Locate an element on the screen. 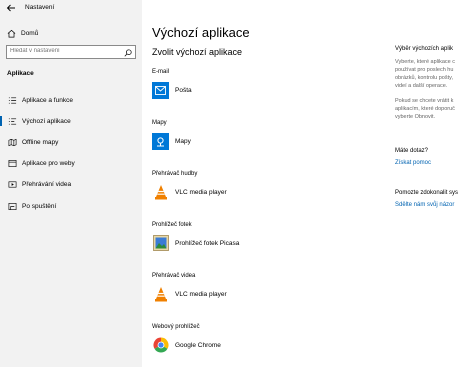 Image resolution: width=460 pixels, height=367 pixels. picasa-icon is located at coordinates (160, 243).